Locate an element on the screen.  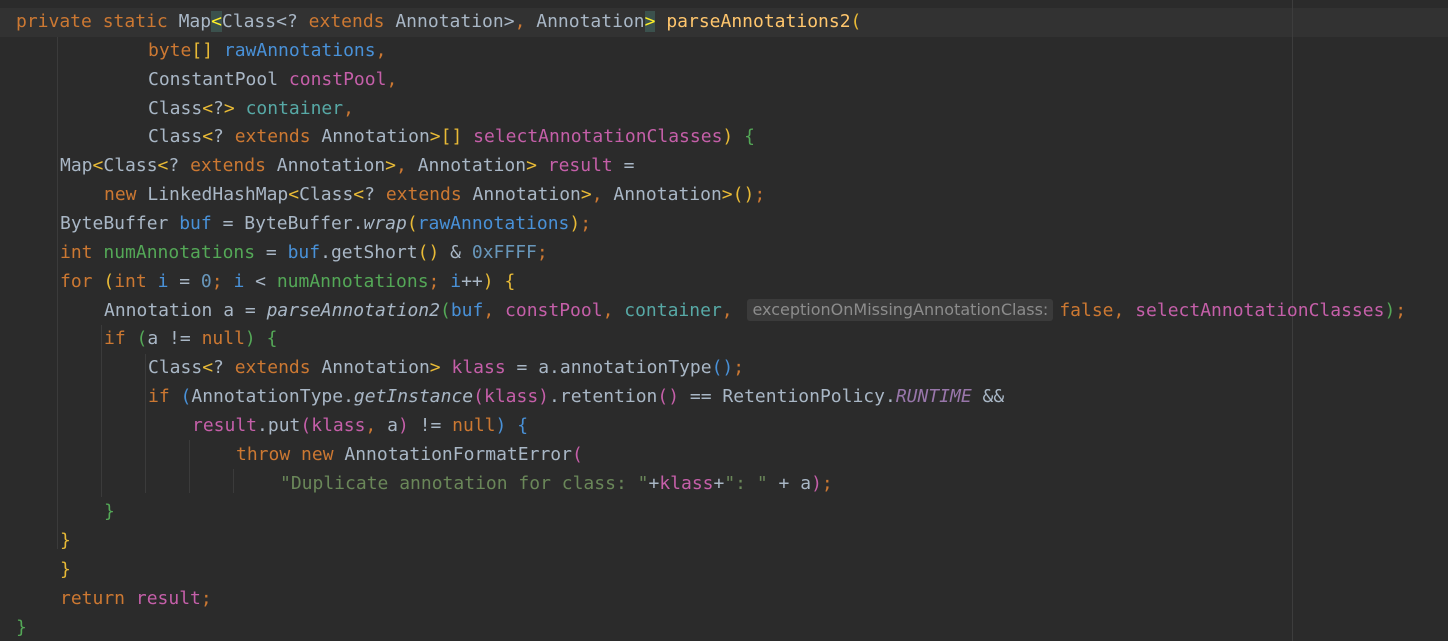
code-token: + is located at coordinates (654, 483).